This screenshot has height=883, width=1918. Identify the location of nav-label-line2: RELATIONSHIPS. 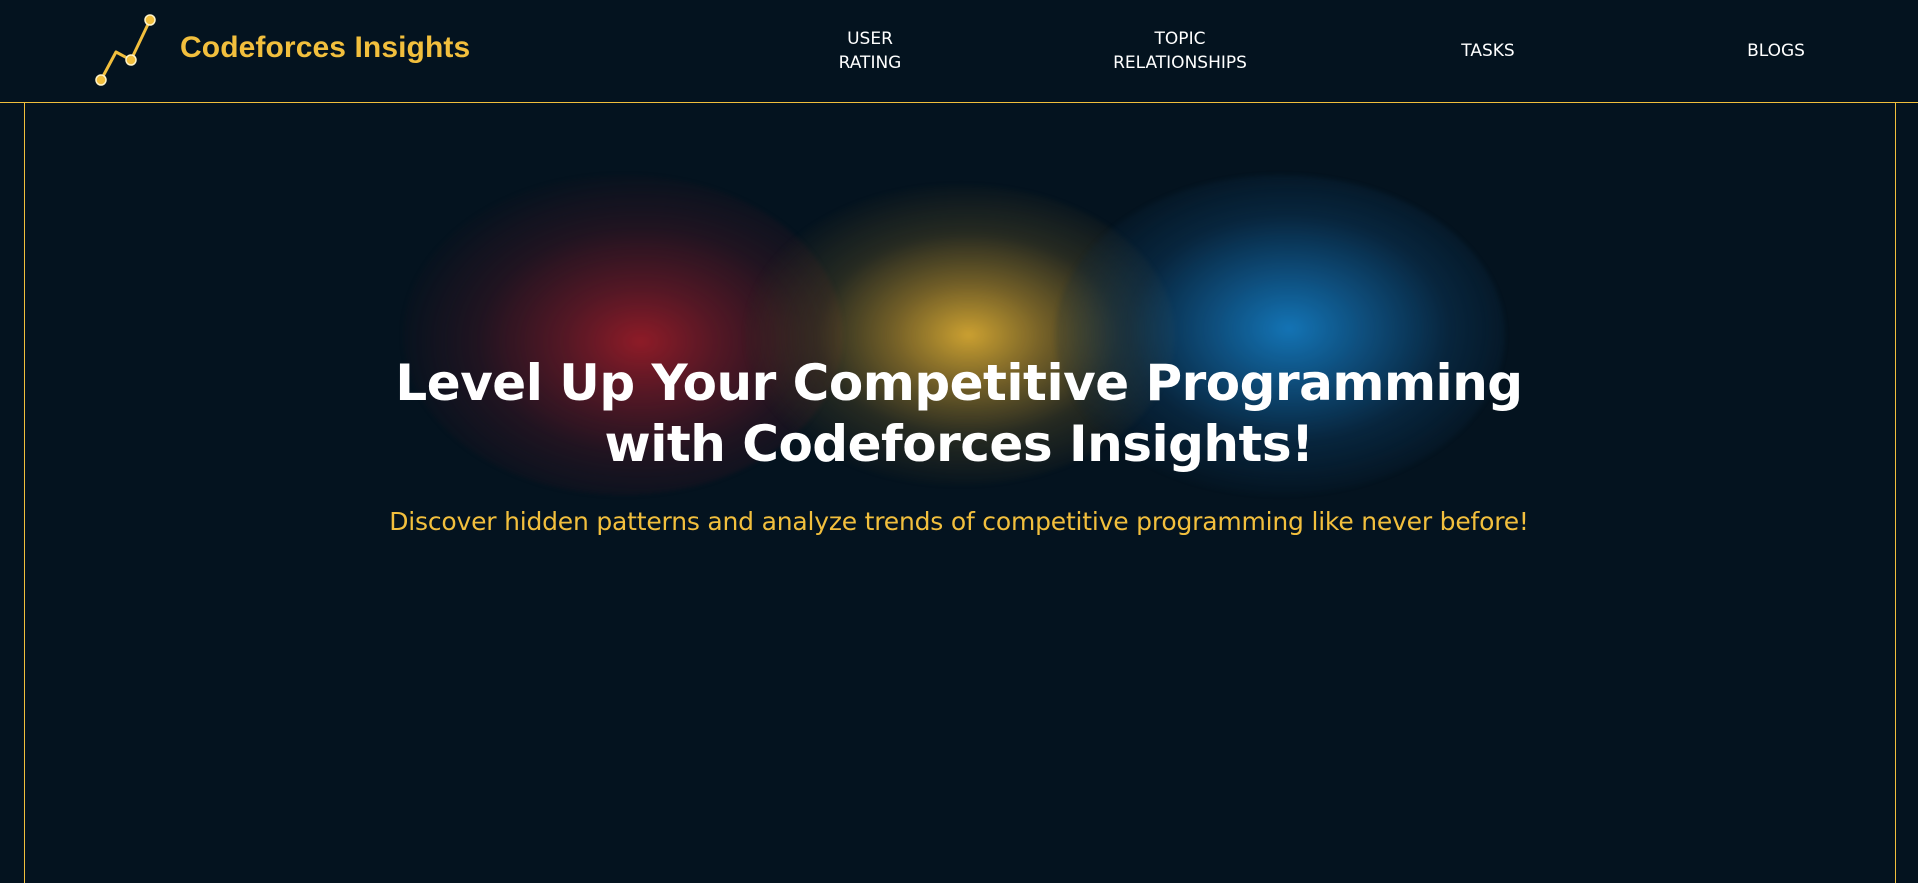
(1180, 63).